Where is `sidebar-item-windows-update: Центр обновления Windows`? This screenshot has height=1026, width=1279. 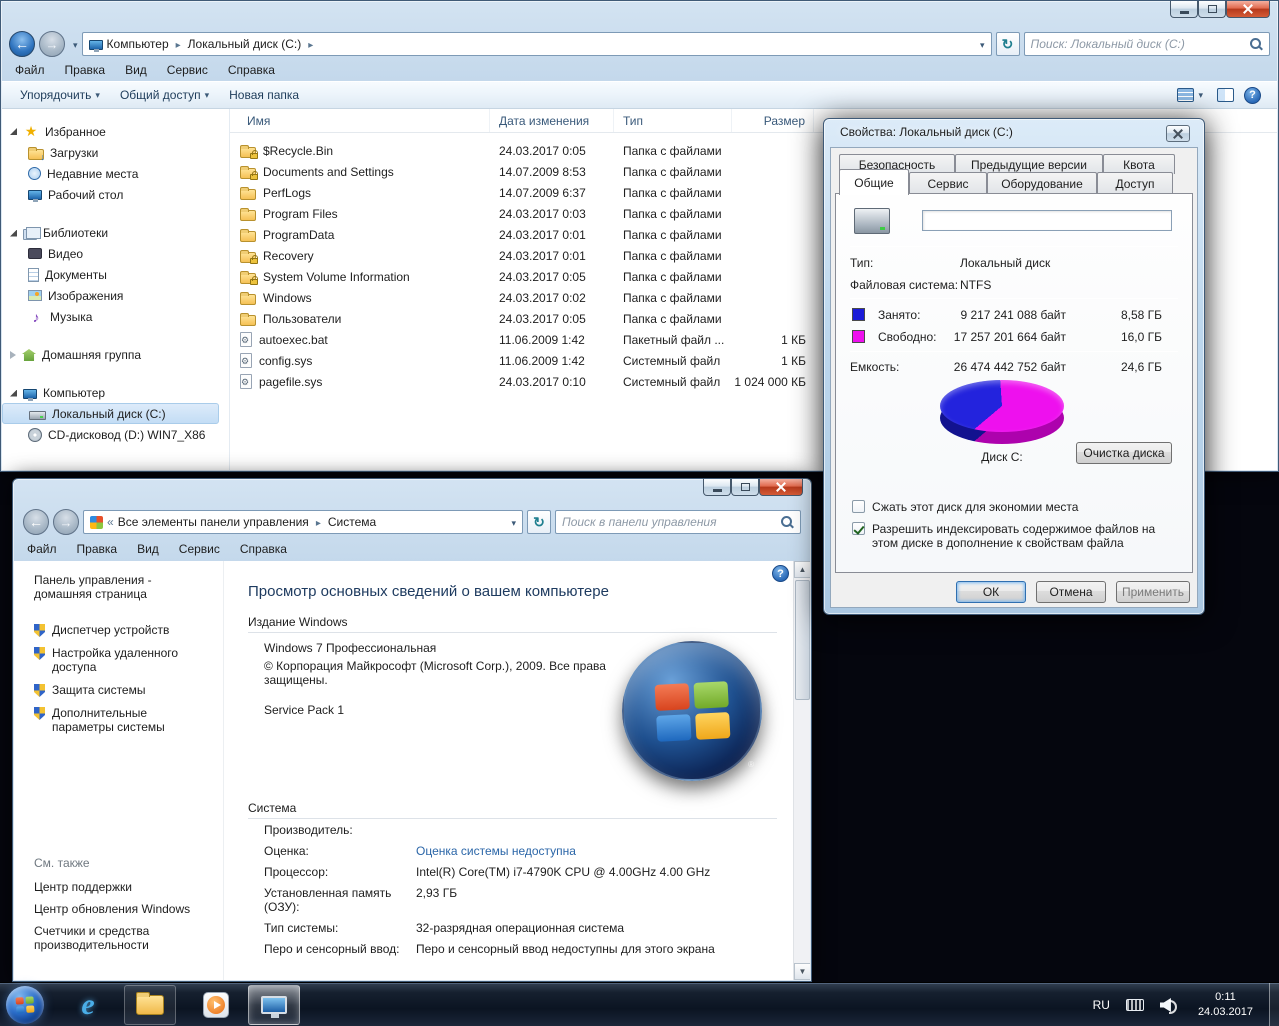
sidebar-item-windows-update: Центр обновления Windows is located at coordinates (119, 909).